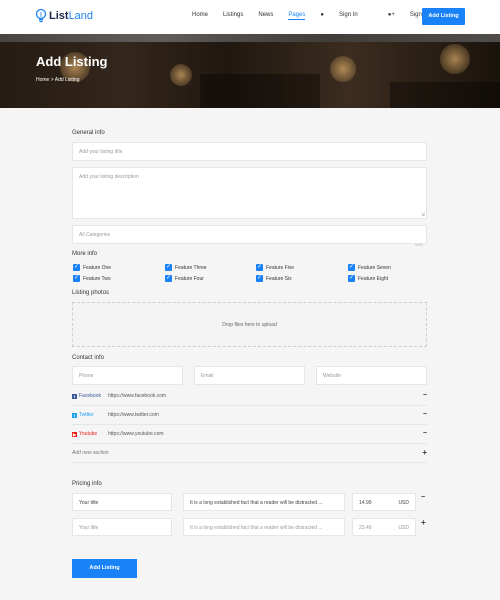  I want to click on feature-checkbox: ✓ Feature Three, so click(186, 267).